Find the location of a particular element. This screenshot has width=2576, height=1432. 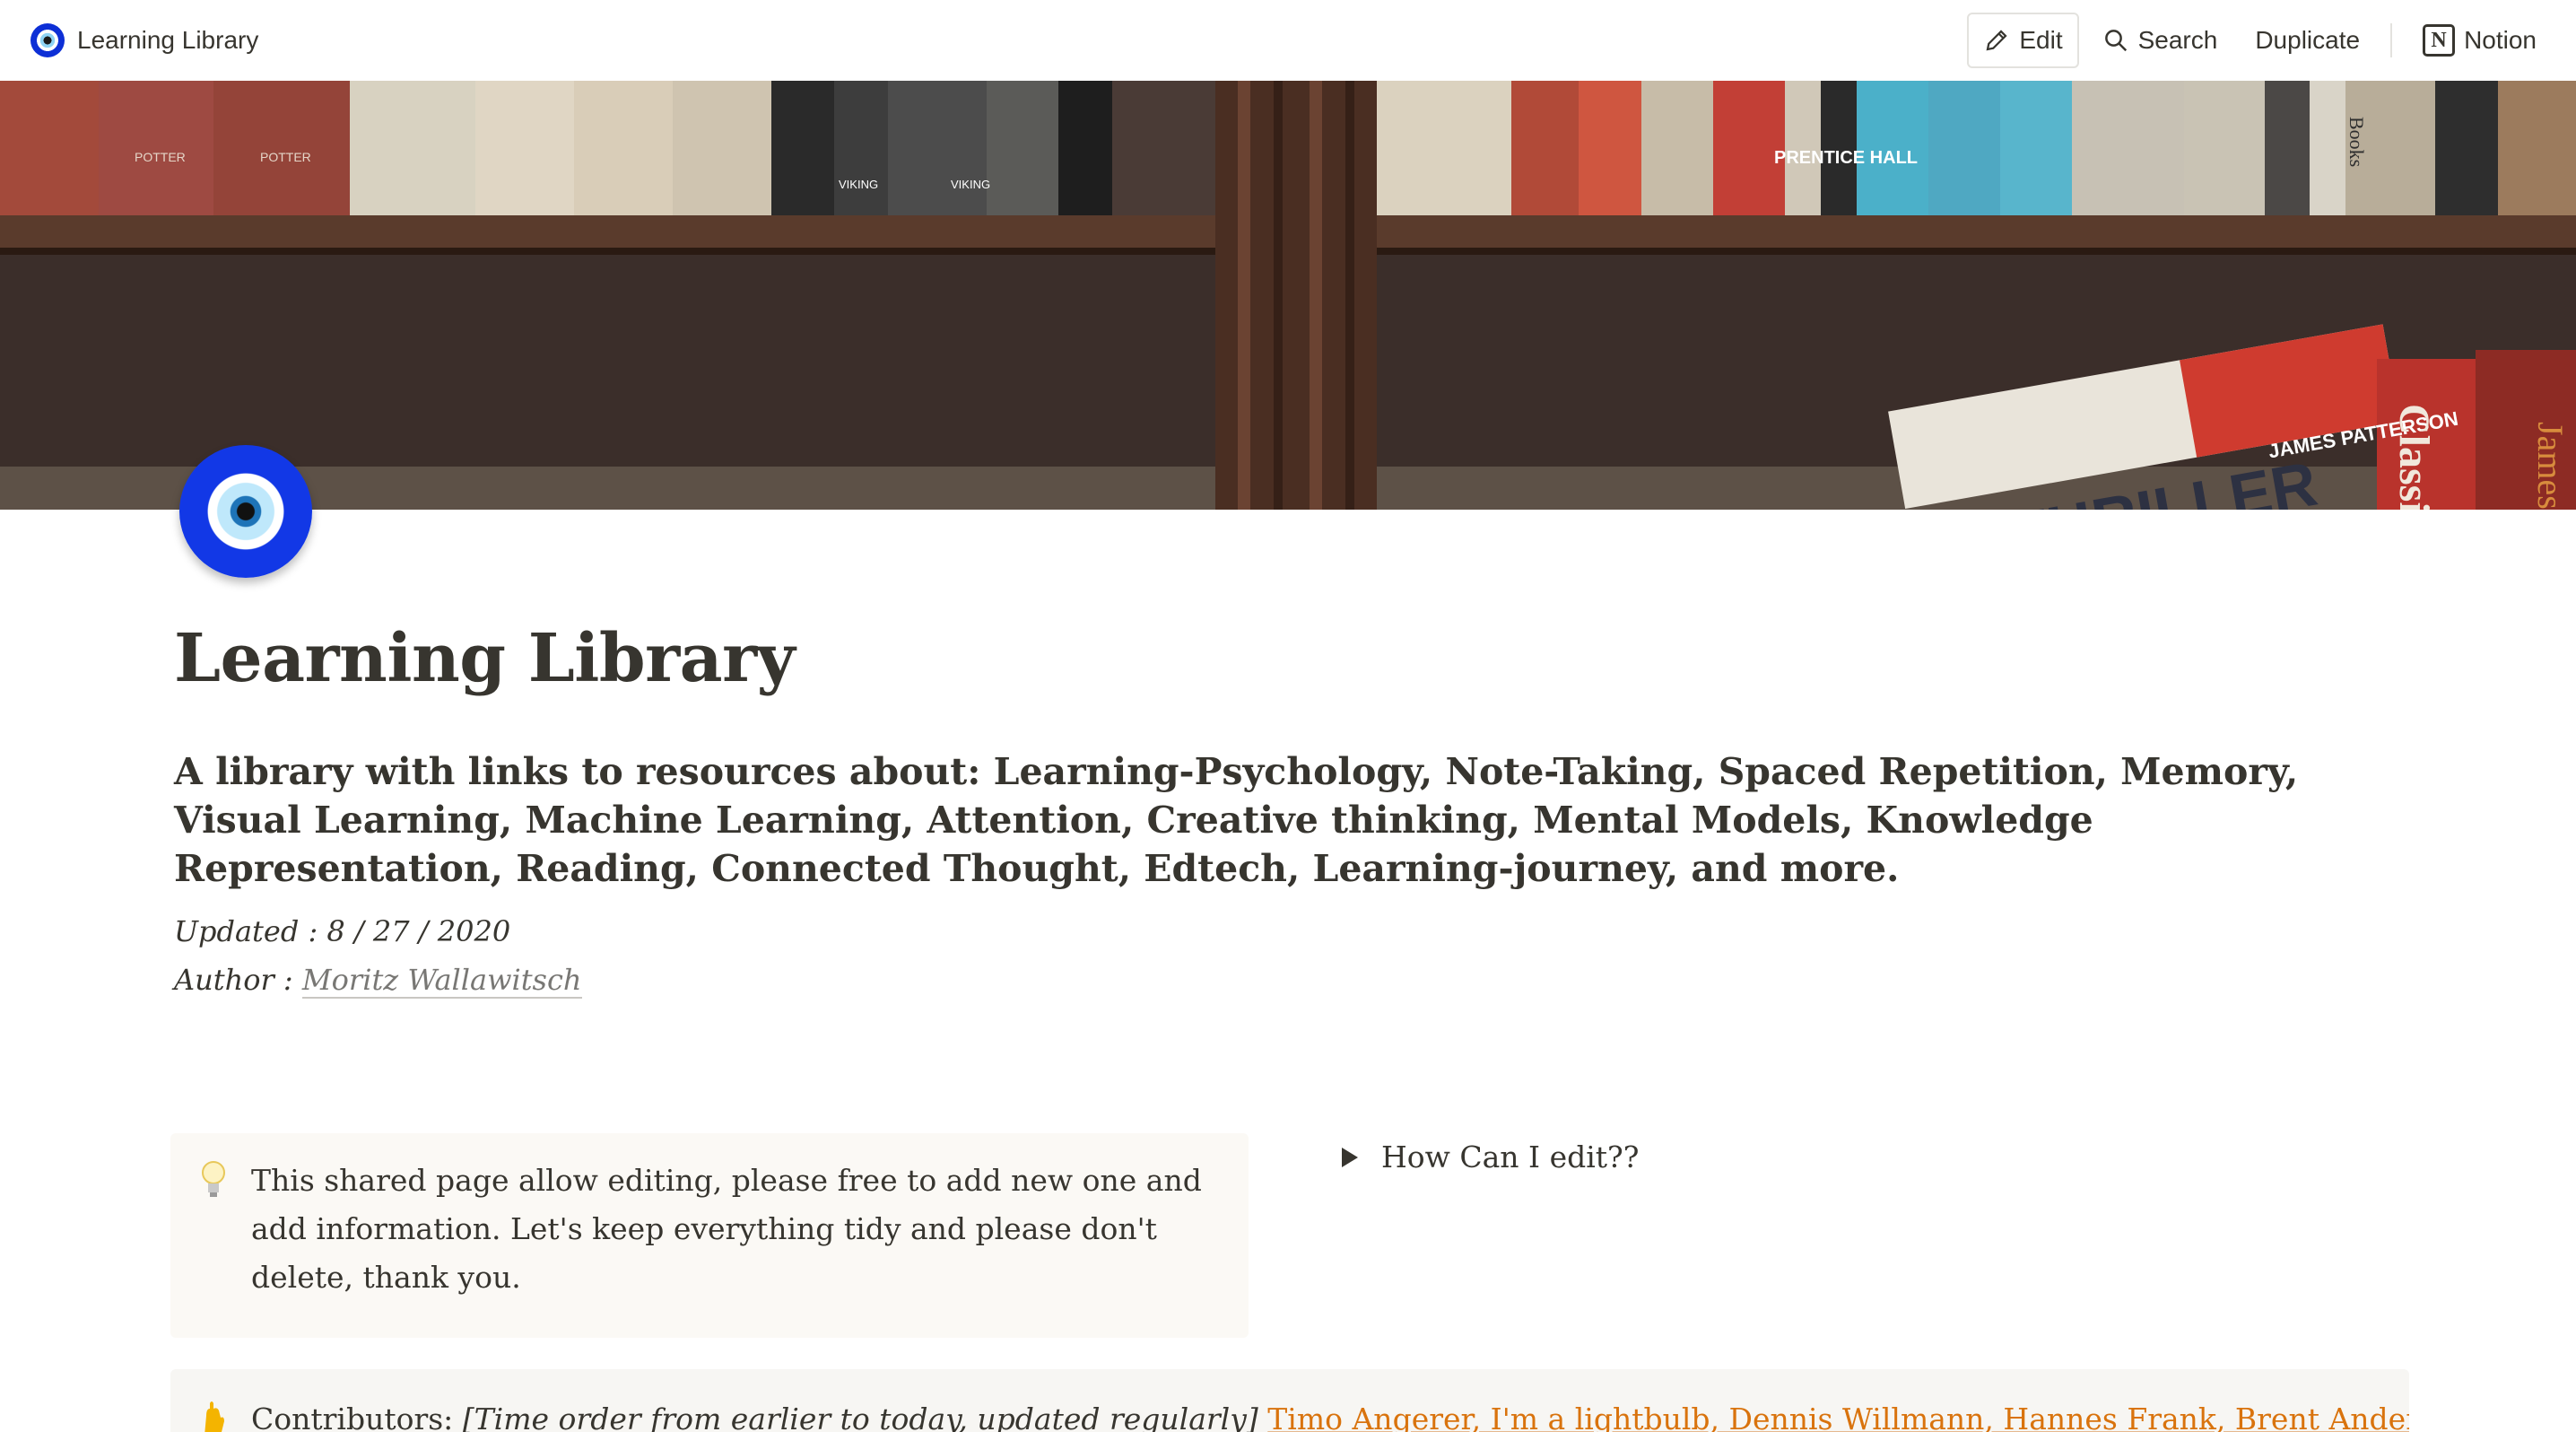

notion-logo-icon: N is located at coordinates (2439, 40).